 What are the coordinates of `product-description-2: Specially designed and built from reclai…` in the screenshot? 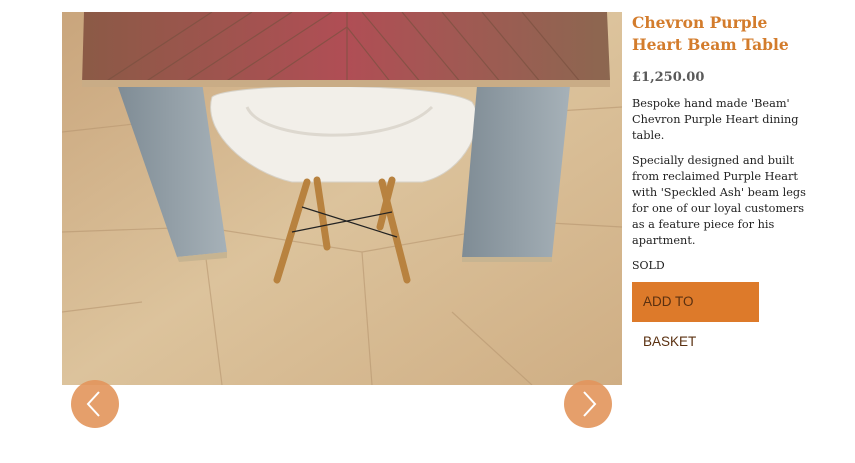 It's located at (719, 200).